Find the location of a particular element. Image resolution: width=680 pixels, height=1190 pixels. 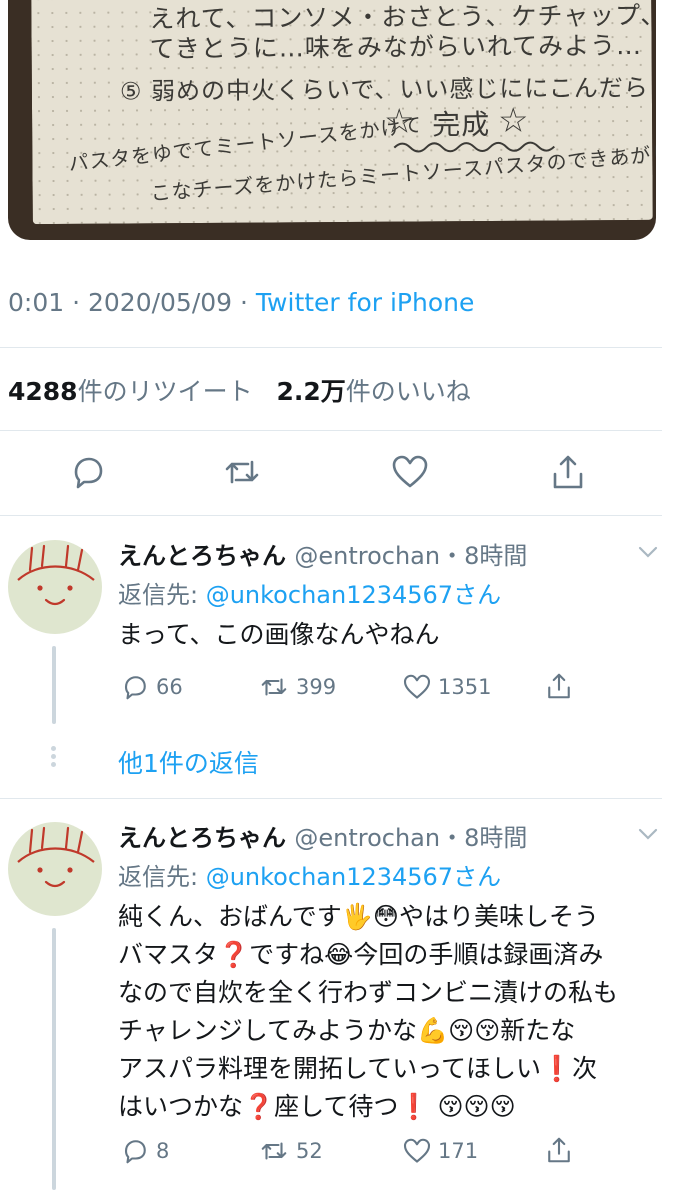

tweet-stats: 4288件のリツイート 2.2万件のいいね is located at coordinates (239, 390).